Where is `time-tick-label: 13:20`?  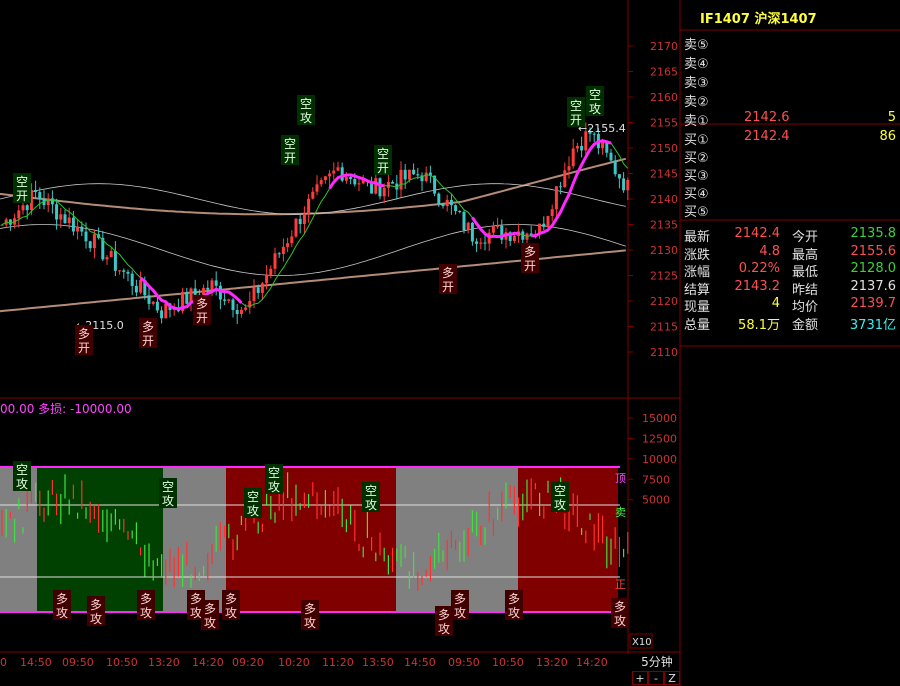 time-tick-label: 13:20 is located at coordinates (552, 662).